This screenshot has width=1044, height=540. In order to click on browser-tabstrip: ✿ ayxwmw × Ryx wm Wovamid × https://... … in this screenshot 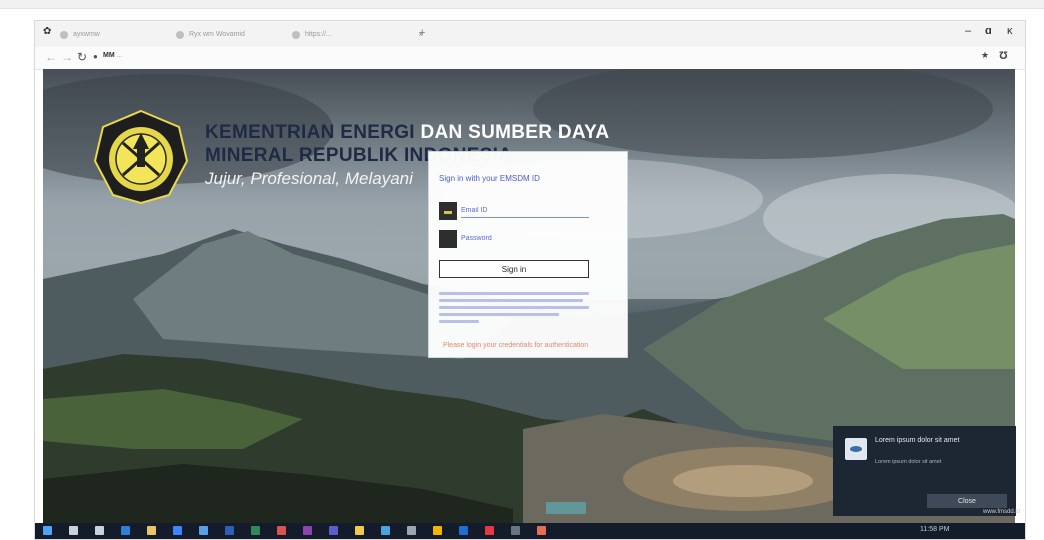, I will do `click(530, 34)`.